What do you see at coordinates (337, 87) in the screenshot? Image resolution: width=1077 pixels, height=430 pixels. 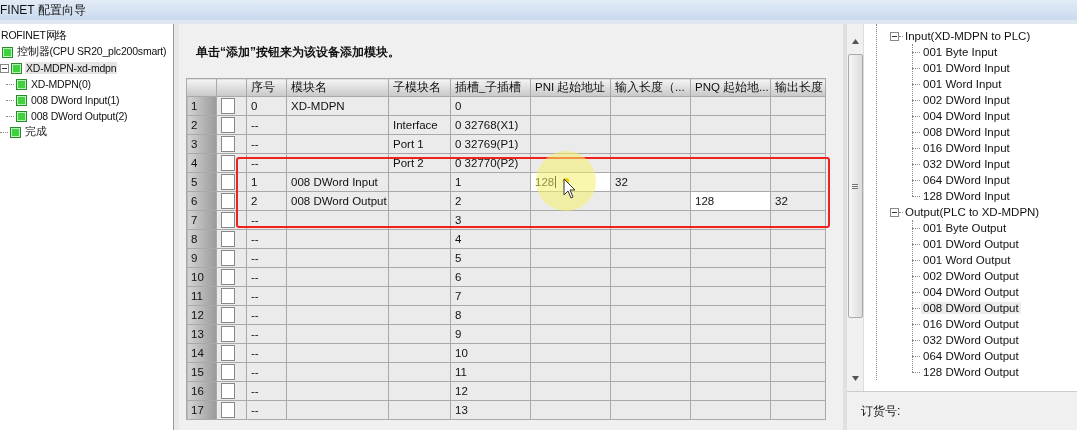 I see `column-header: 模块名` at bounding box center [337, 87].